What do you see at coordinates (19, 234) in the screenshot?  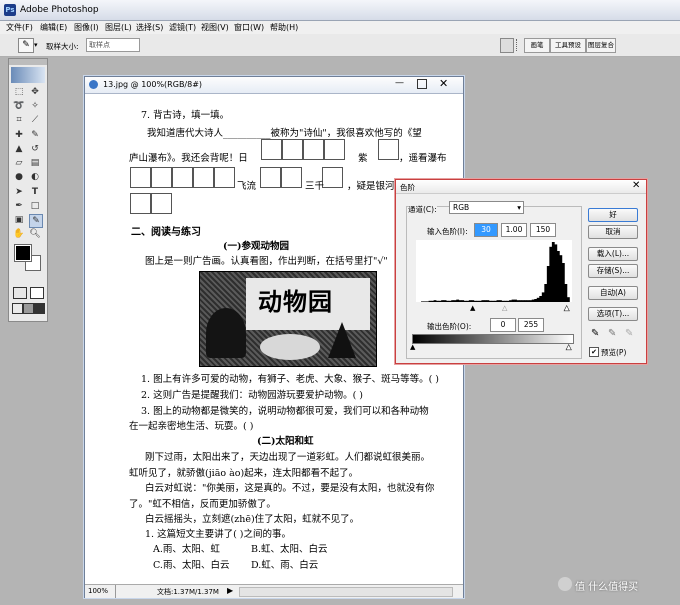 I see `hand-tool-icon: ✋` at bounding box center [19, 234].